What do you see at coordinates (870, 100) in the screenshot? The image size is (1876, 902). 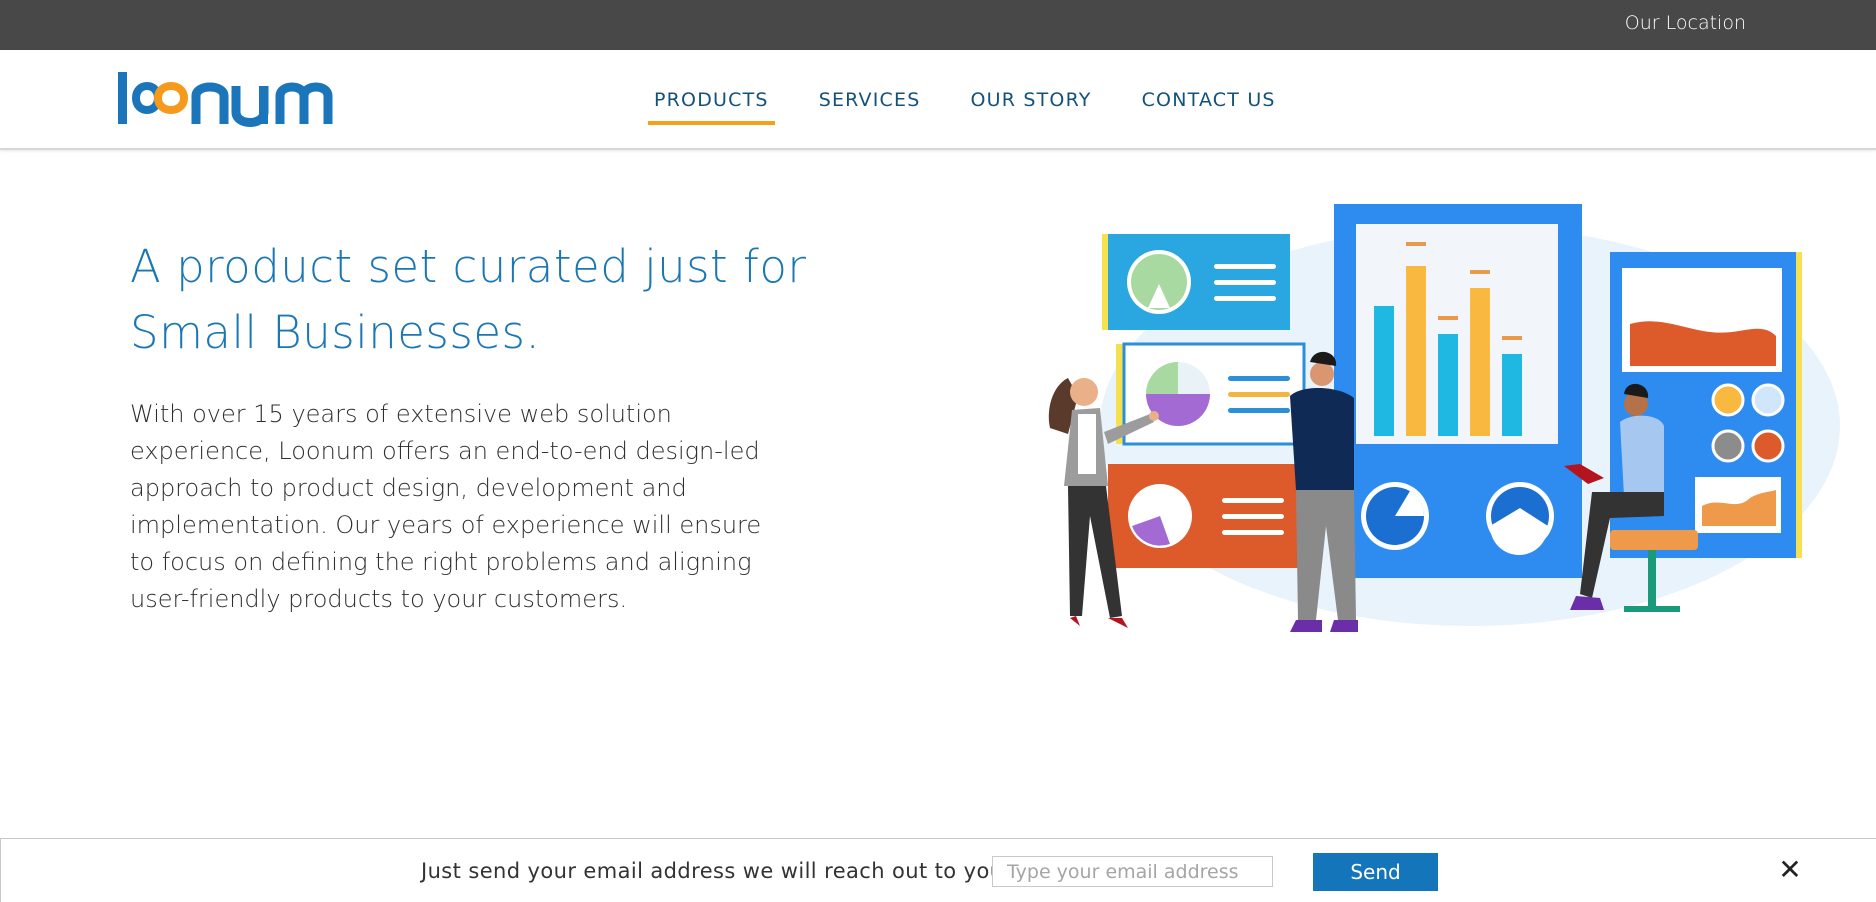 I see `nav-services: SERVICES` at bounding box center [870, 100].